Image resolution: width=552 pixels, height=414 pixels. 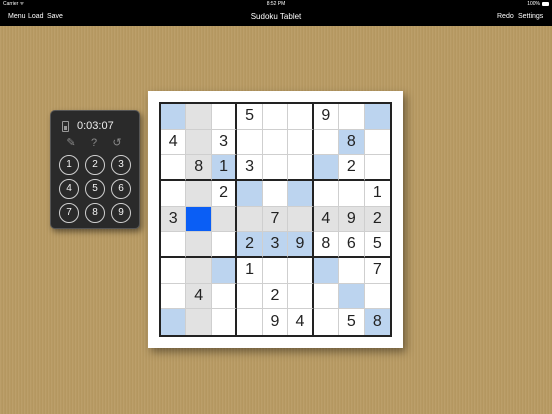 I want to click on tools-row: ✎ ? ↺, so click(x=95, y=143).